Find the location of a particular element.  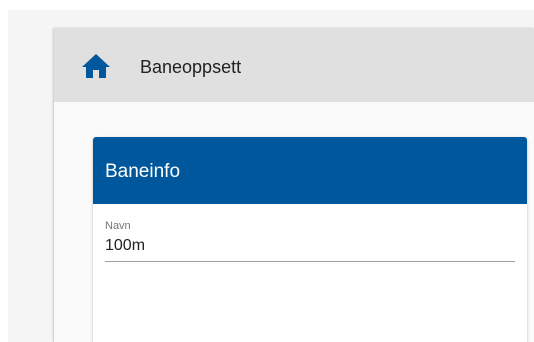

page-title: Baneoppsett is located at coordinates (191, 67).